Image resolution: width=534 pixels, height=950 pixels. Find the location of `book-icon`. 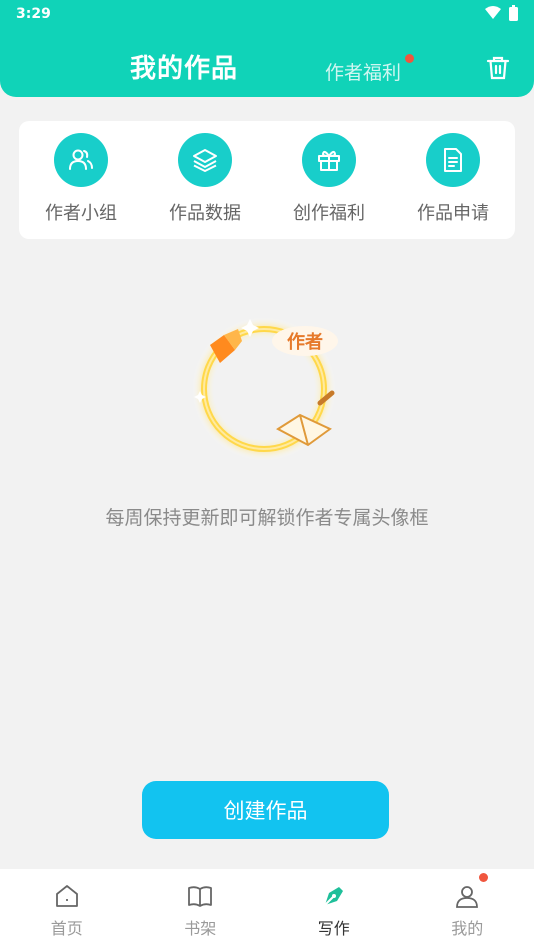

book-icon is located at coordinates (200, 896).